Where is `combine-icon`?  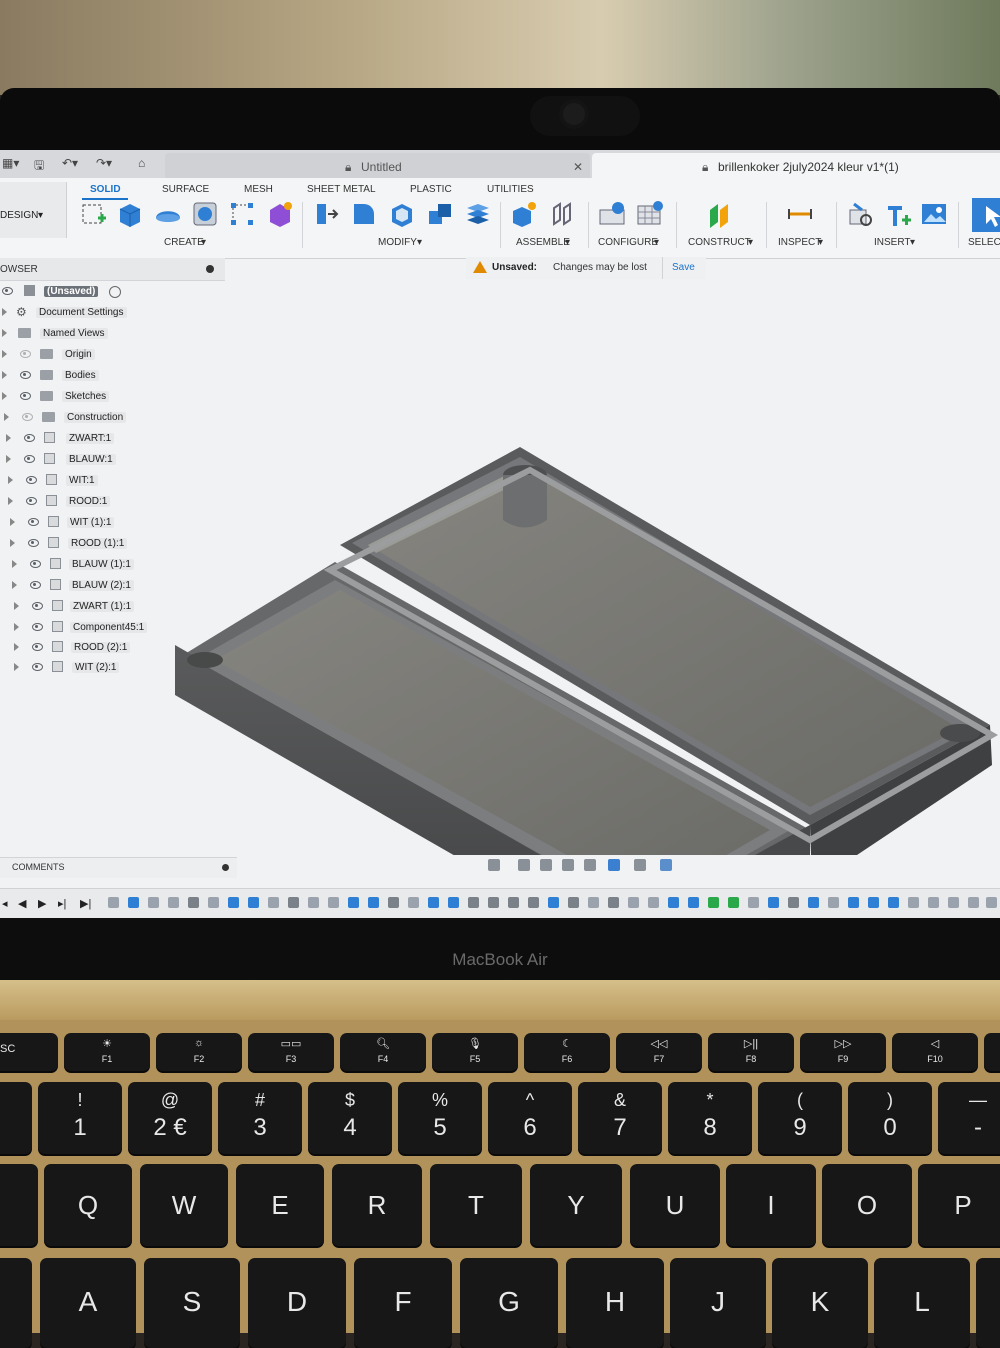
combine-icon is located at coordinates (440, 214).